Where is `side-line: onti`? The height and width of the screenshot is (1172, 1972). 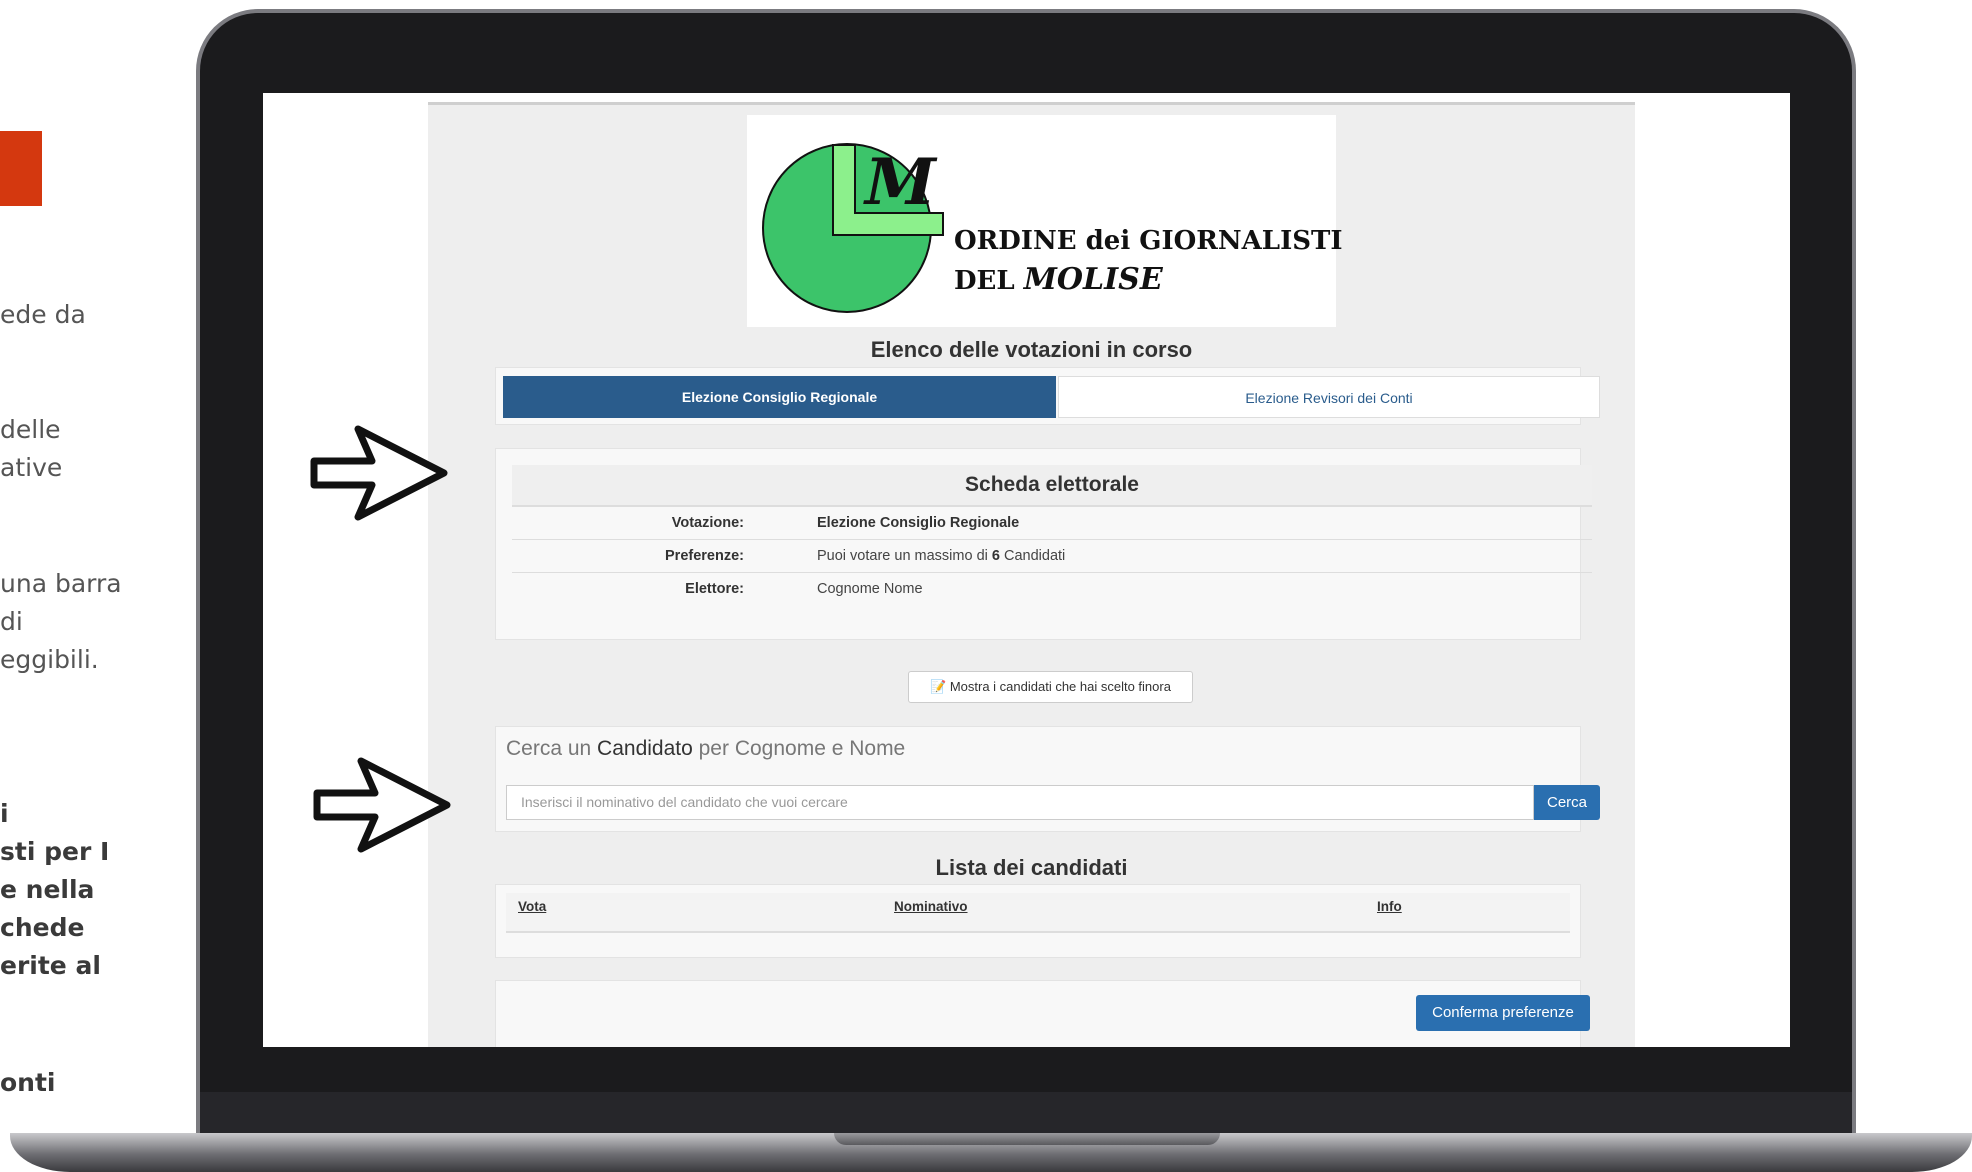
side-line: onti is located at coordinates (28, 1082).